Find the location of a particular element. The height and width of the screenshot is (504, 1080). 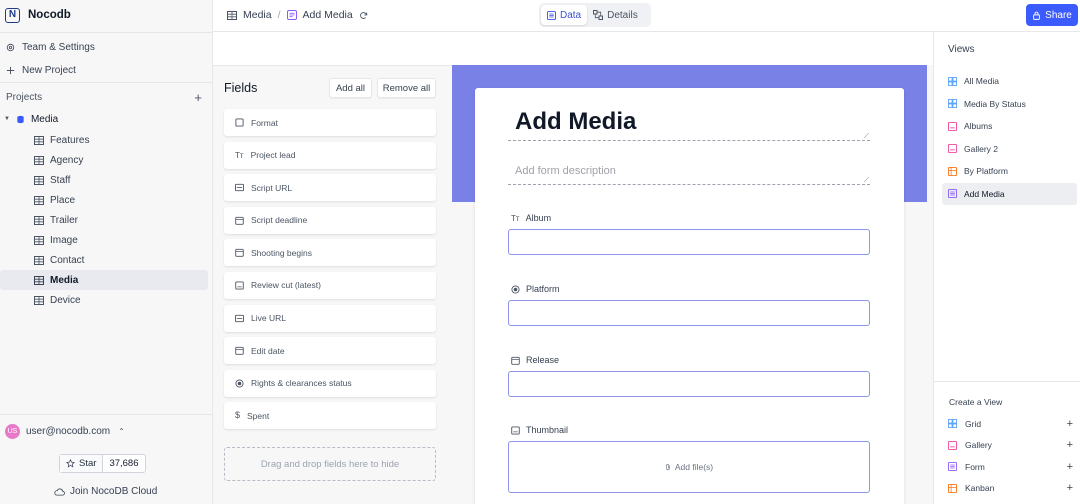

checkbox-icon is located at coordinates (239, 122).